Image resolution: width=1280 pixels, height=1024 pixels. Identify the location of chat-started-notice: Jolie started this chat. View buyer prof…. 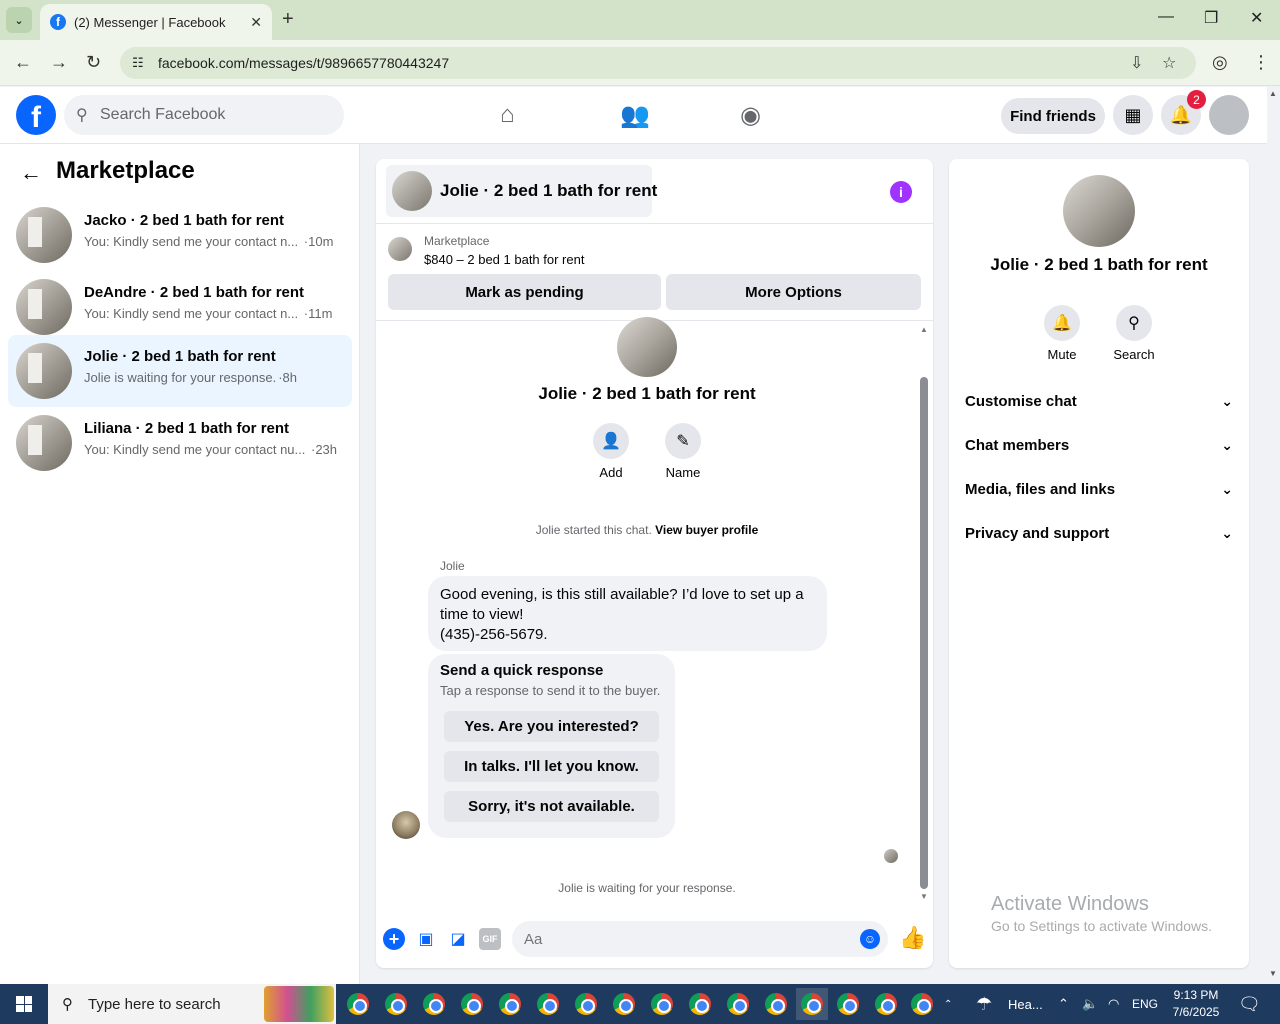
(647, 530).